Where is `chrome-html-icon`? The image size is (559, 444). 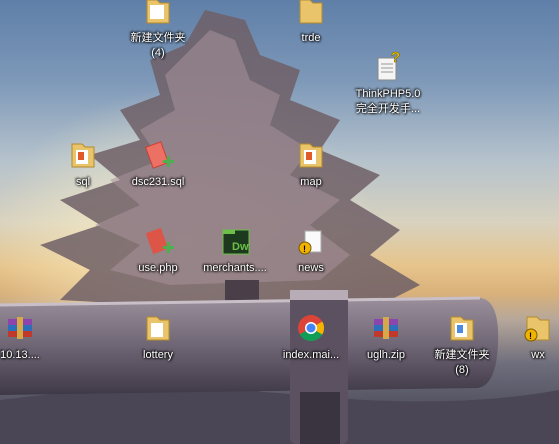 chrome-html-icon is located at coordinates (311, 328).